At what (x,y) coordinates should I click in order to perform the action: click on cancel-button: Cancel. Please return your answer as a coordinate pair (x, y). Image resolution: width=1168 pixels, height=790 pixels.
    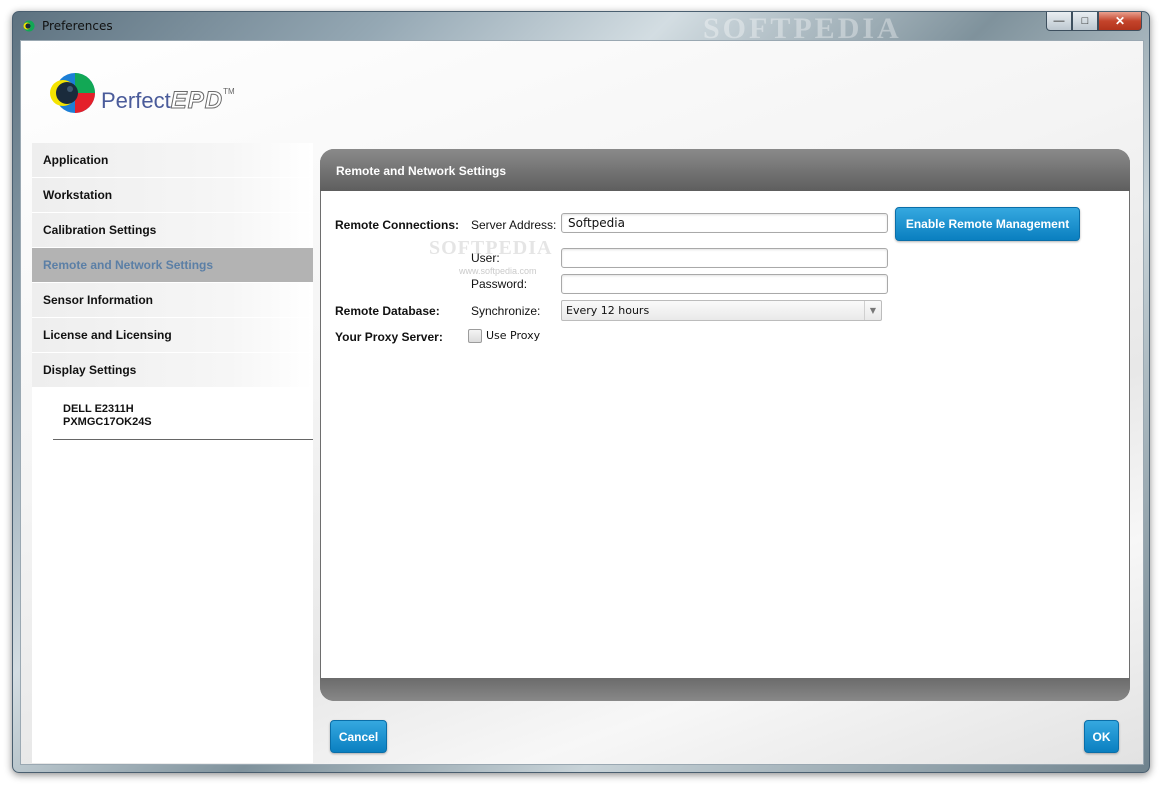
    Looking at the image, I should click on (358, 736).